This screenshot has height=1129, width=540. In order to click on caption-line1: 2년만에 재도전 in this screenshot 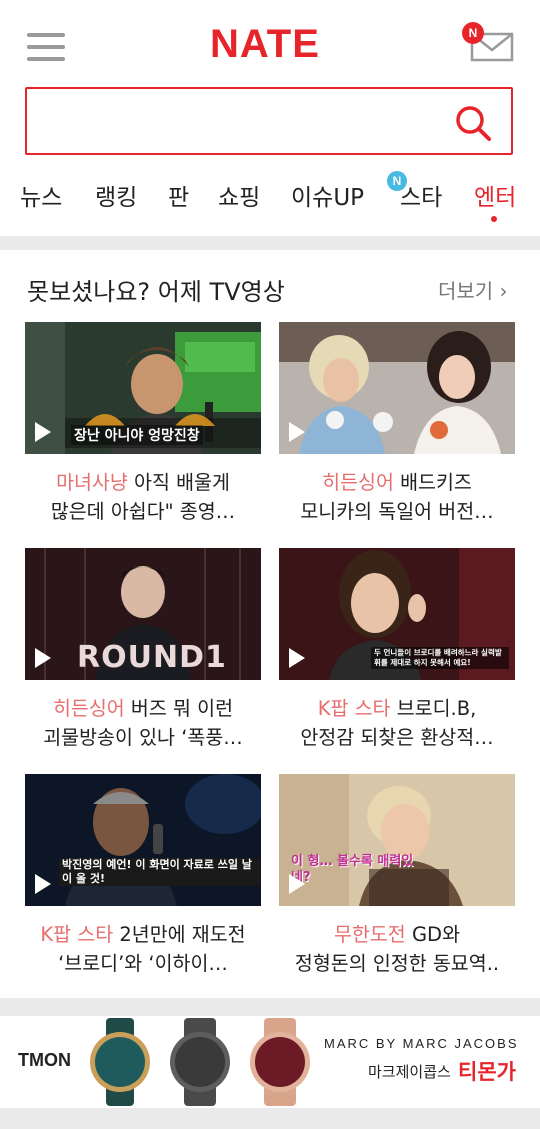, I will do `click(179, 934)`.